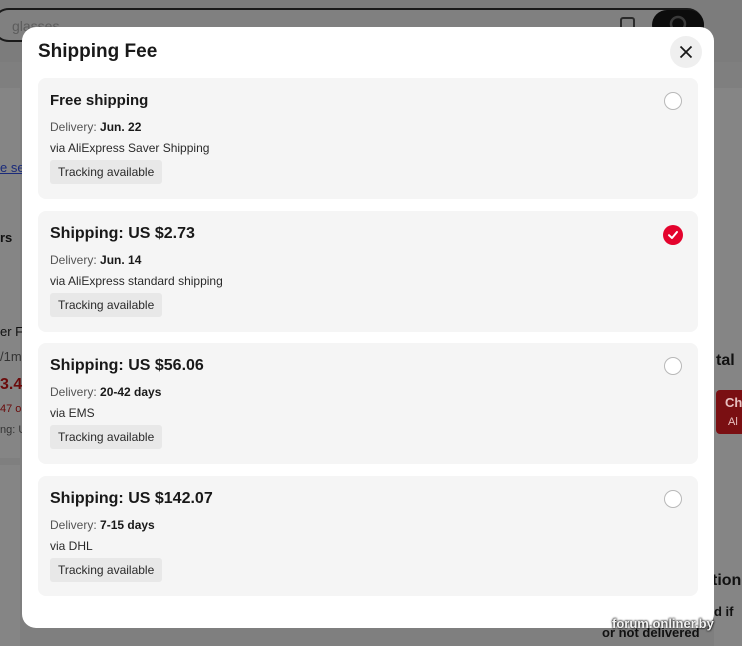 The image size is (742, 646). I want to click on checkmark-icon, so click(673, 235).